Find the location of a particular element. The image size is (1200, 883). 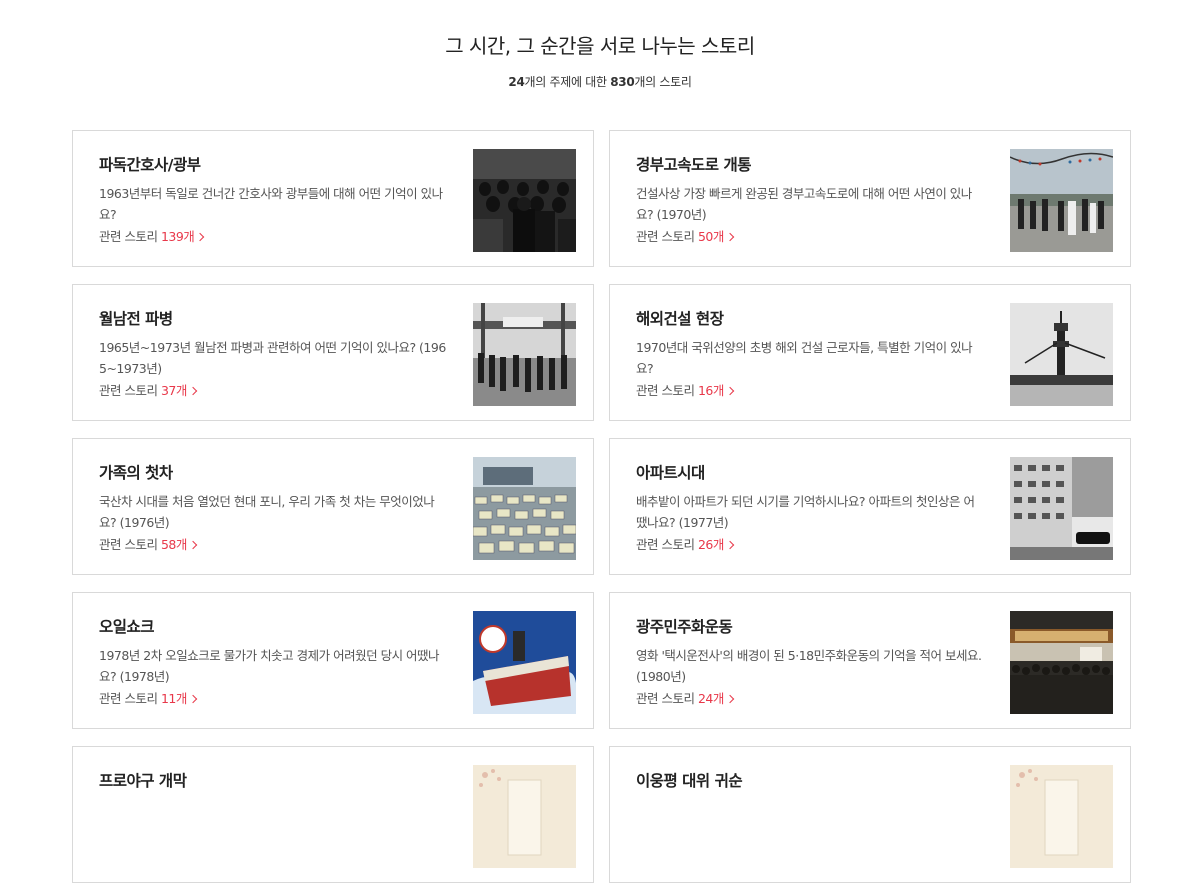

related-stories-link: 관련 스토리 26개 is located at coordinates (810, 543).